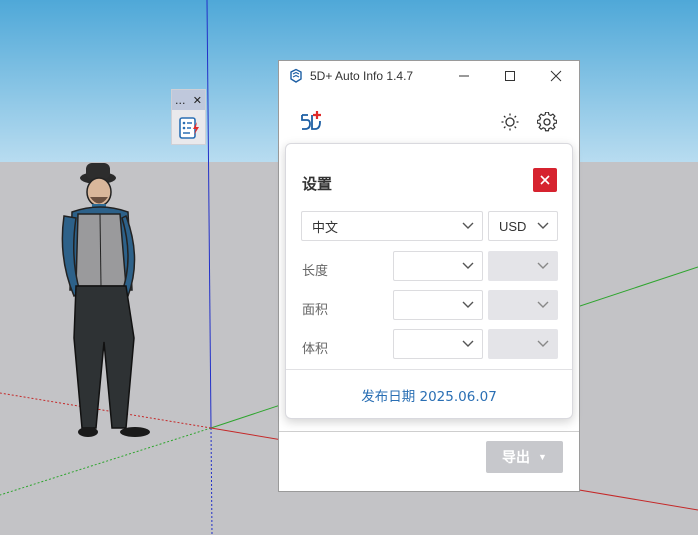 The width and height of the screenshot is (698, 535). I want to click on length-precision-select, so click(523, 266).